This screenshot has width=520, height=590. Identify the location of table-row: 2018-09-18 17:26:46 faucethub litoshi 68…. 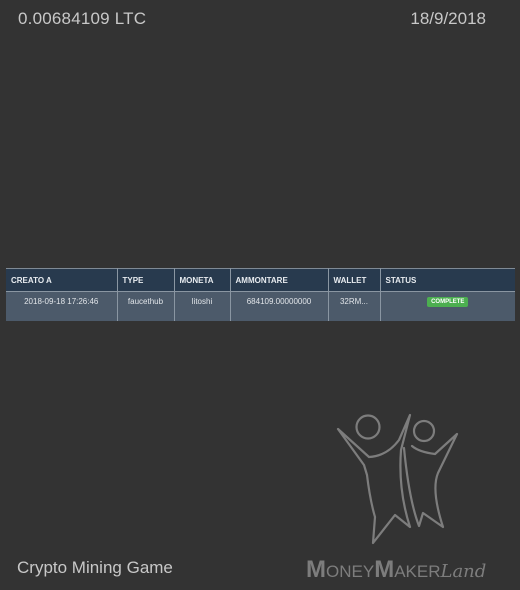
(260, 306).